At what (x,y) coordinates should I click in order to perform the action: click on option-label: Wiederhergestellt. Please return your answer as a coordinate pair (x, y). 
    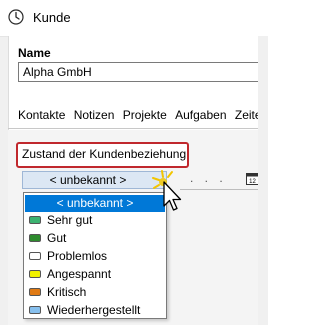
    Looking at the image, I should click on (94, 310).